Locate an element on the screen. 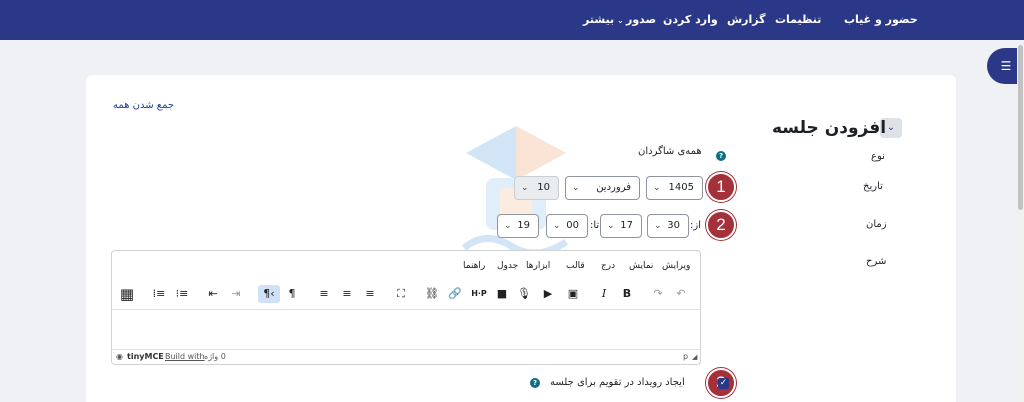  step-badge-2: 2 is located at coordinates (721, 225).